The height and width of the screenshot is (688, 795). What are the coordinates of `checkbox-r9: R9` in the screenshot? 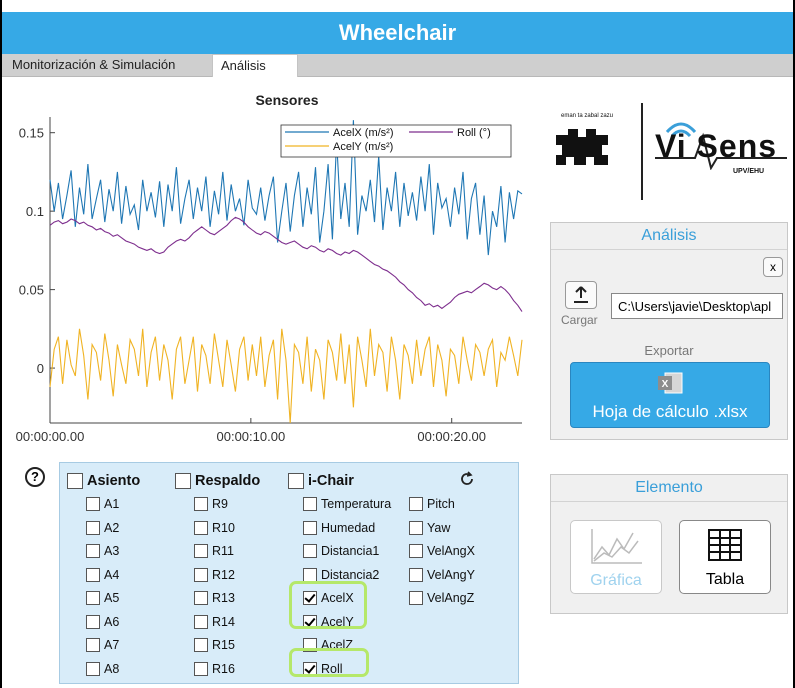 It's located at (211, 504).